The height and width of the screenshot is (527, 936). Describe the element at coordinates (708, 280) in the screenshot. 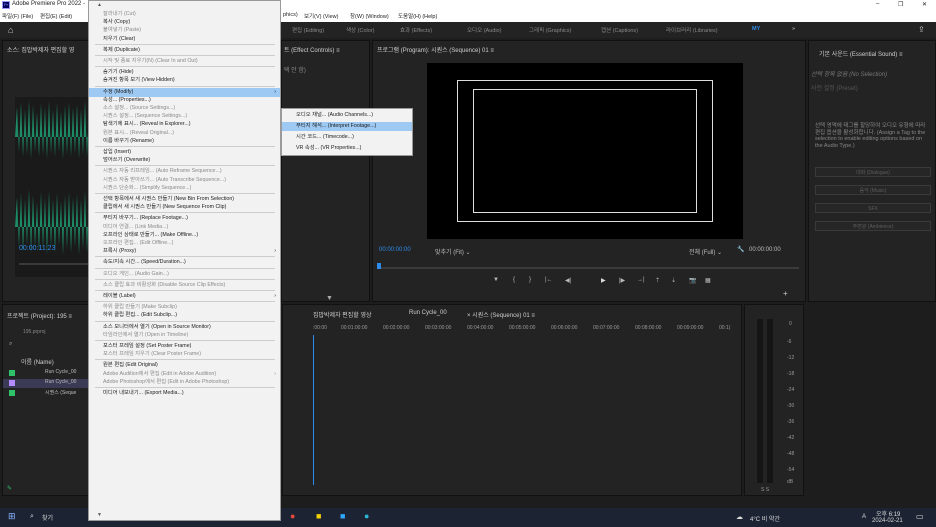

I see `comparison-view-icon: ▦` at that location.